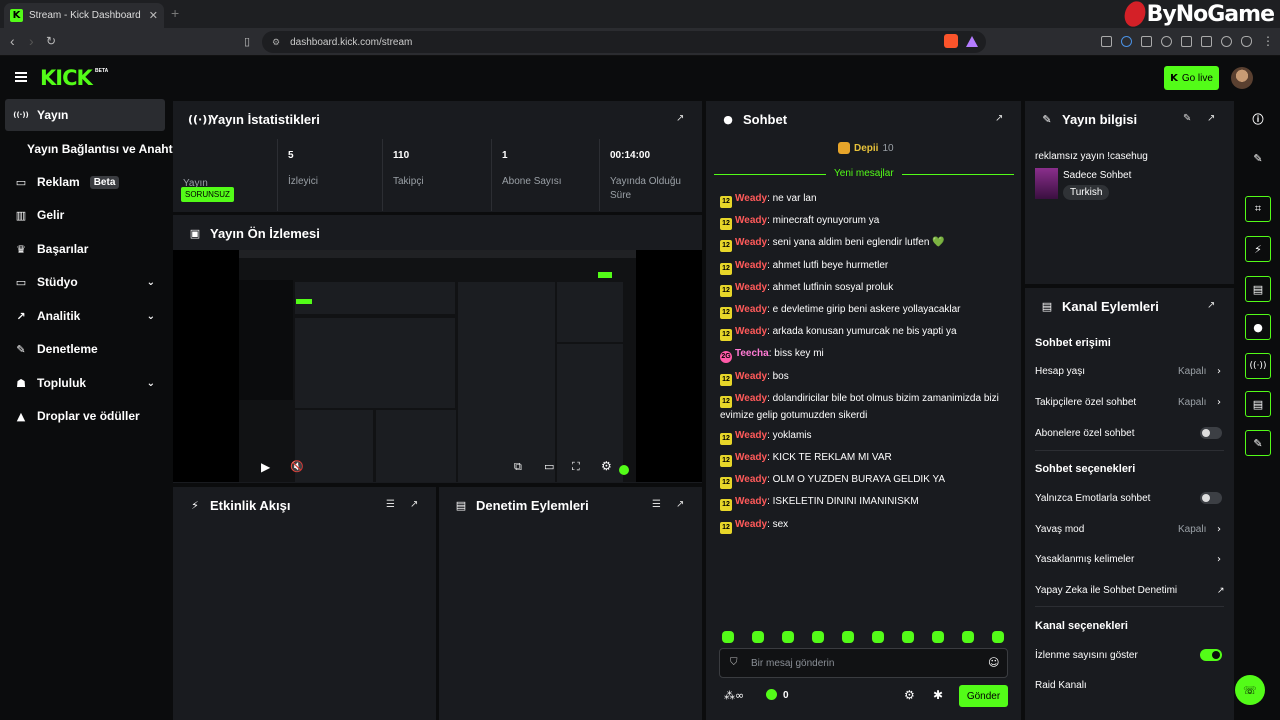  I want to click on document-icon: ▤, so click(1258, 289).